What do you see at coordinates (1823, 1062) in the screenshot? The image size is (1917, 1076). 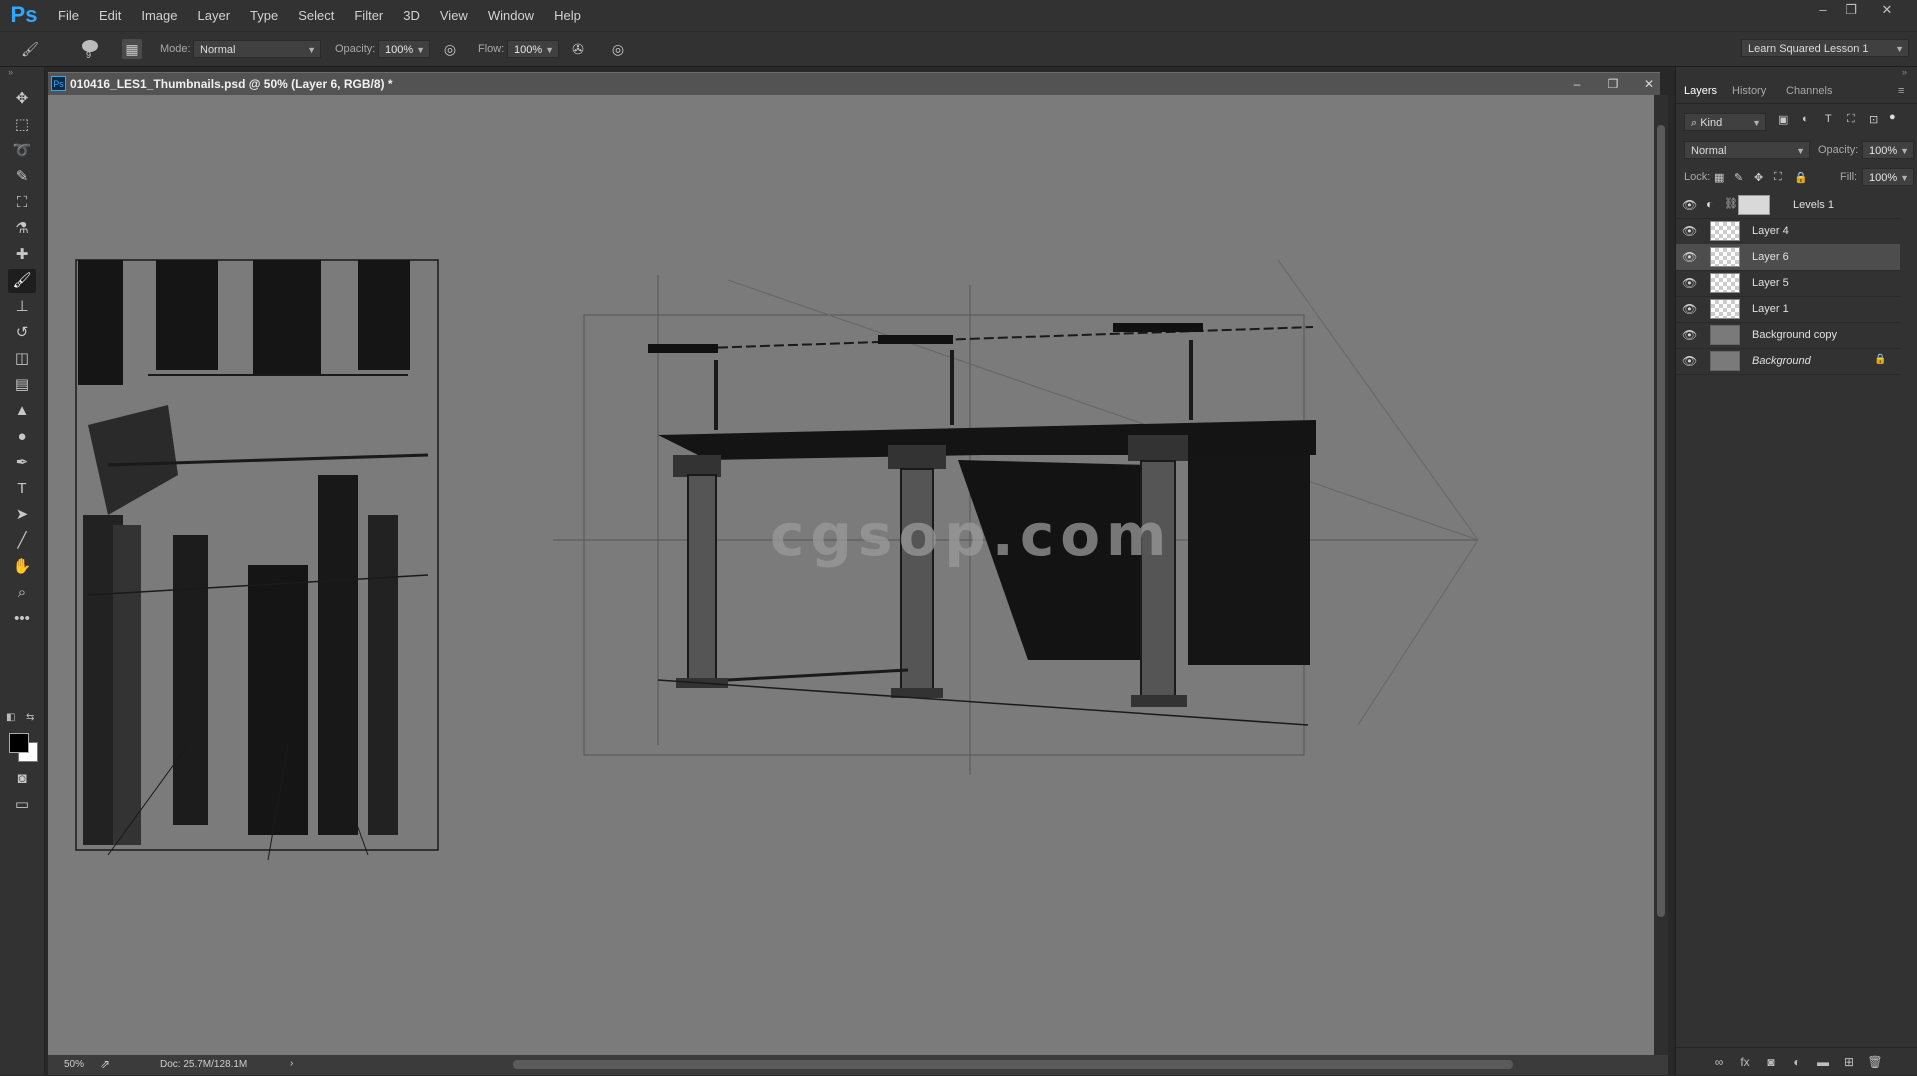 I see `new-group-icon: ▬` at bounding box center [1823, 1062].